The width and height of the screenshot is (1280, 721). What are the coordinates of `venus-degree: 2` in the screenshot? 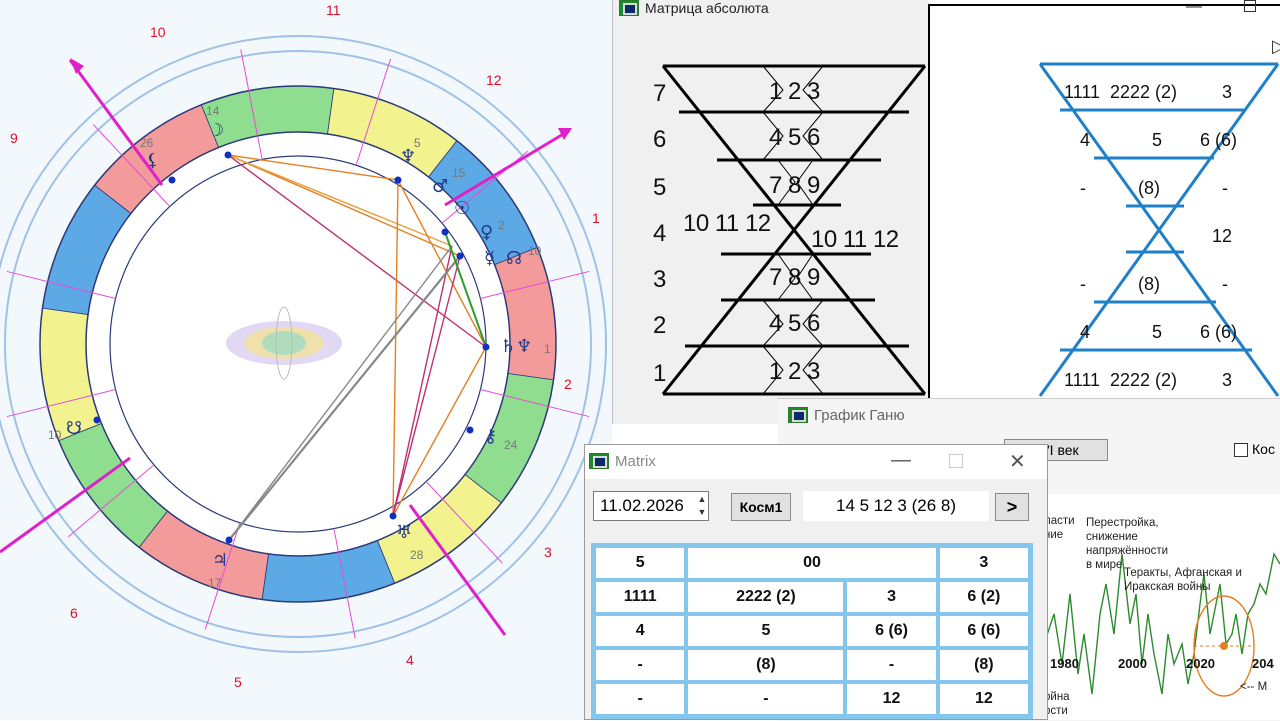 It's located at (501, 225).